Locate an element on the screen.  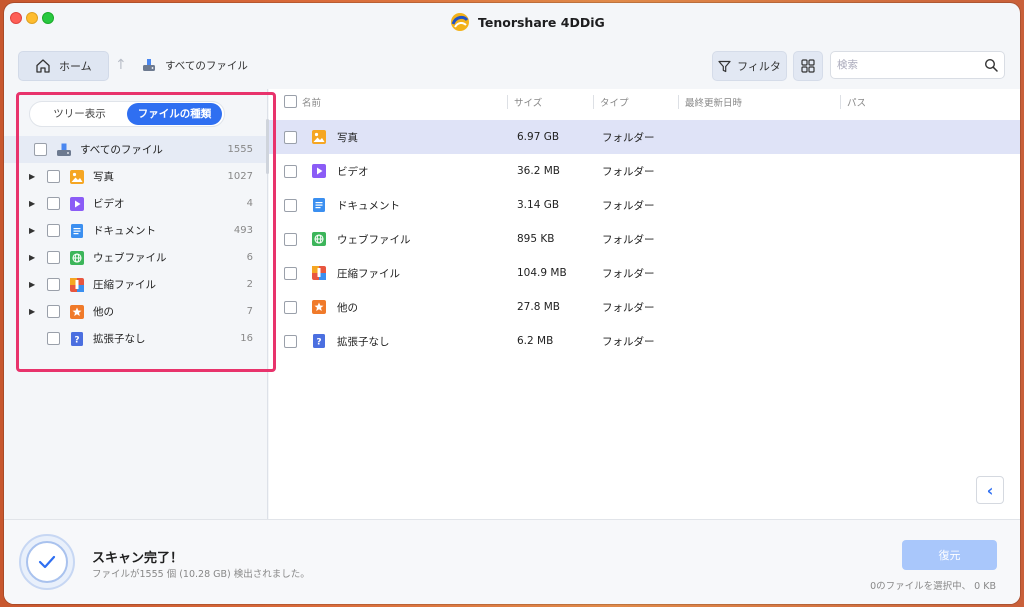
tab-tree-view: ツリー表示 is located at coordinates (79, 114).